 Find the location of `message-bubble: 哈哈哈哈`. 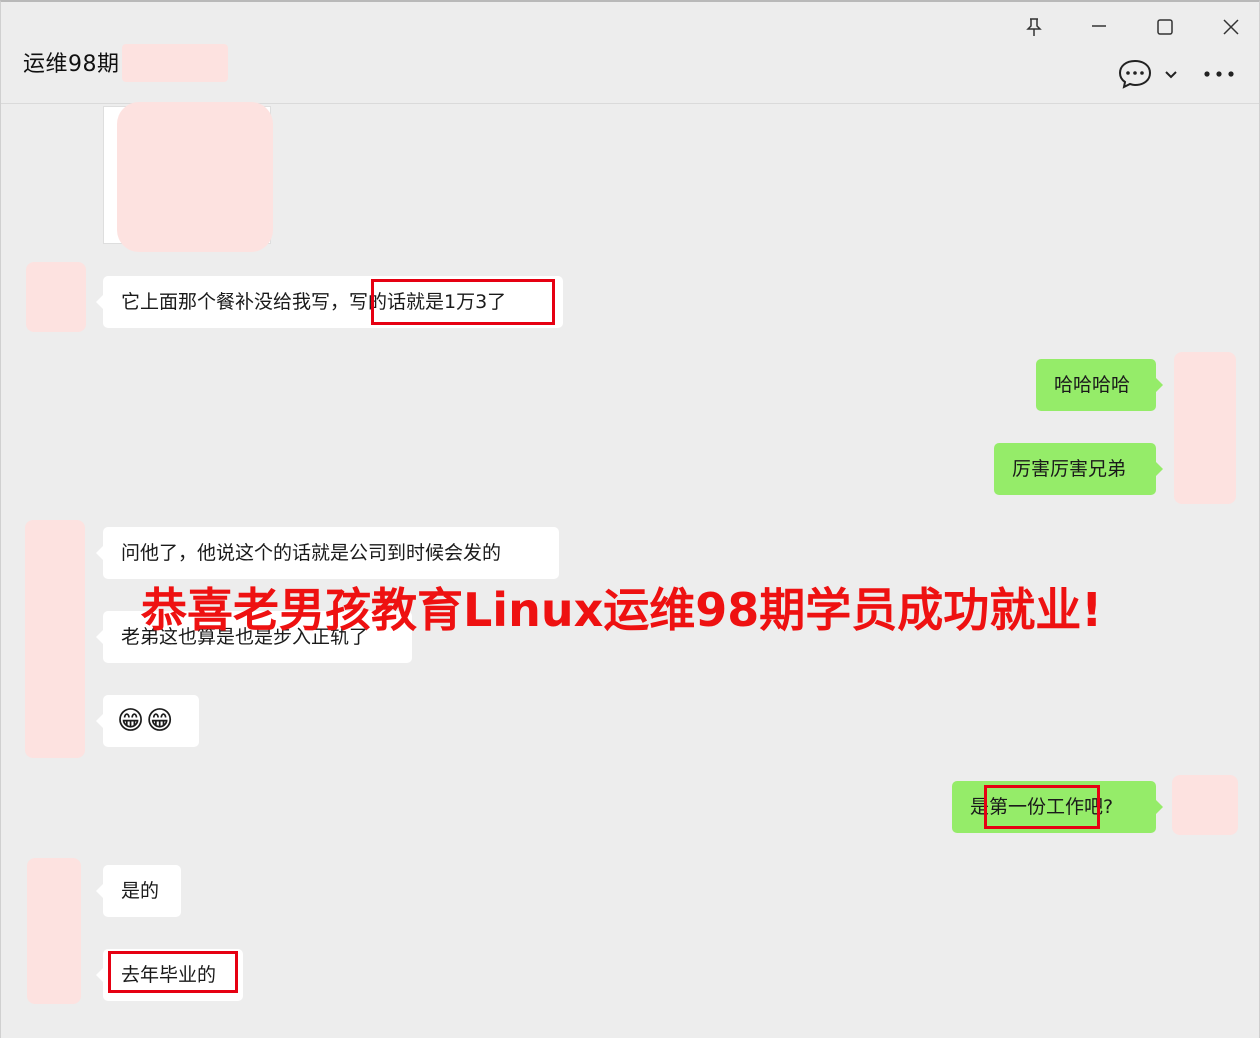

message-bubble: 哈哈哈哈 is located at coordinates (1099, 385).